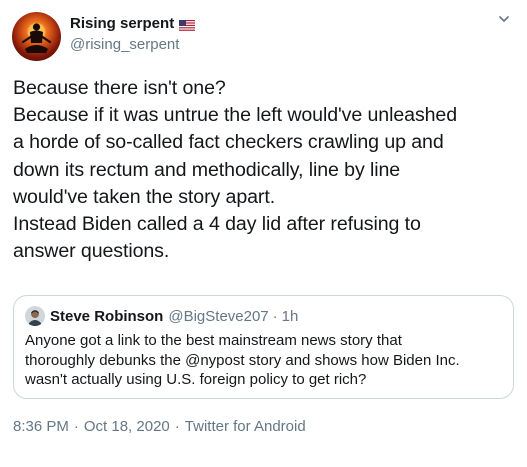 This screenshot has width=527, height=467. What do you see at coordinates (41, 426) in the screenshot?
I see `tweet-time: 8:36 PM` at bounding box center [41, 426].